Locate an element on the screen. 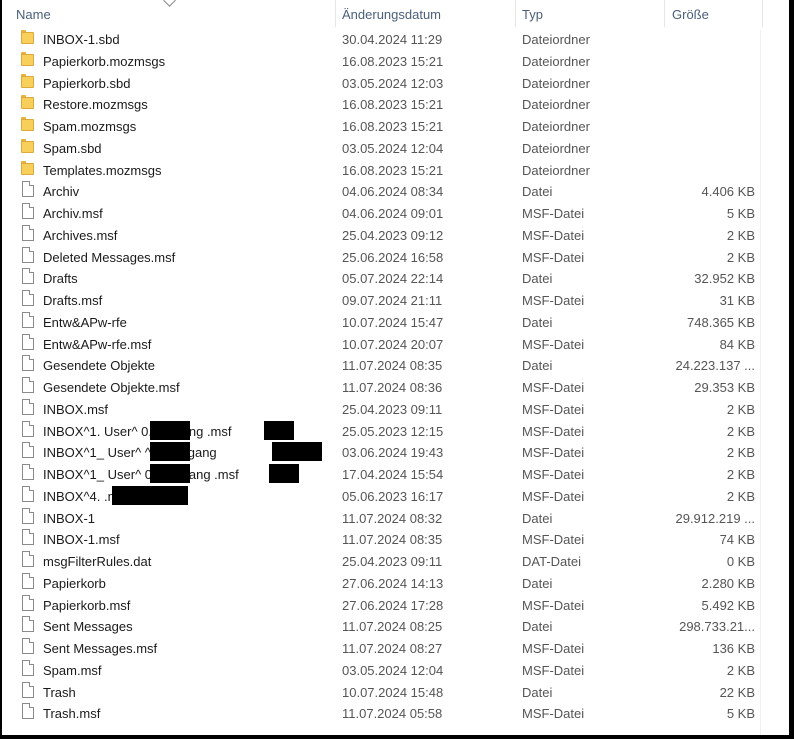 Image resolution: width=794 pixels, height=739 pixels. file-date: 03.06.2024 19:43 is located at coordinates (393, 453).